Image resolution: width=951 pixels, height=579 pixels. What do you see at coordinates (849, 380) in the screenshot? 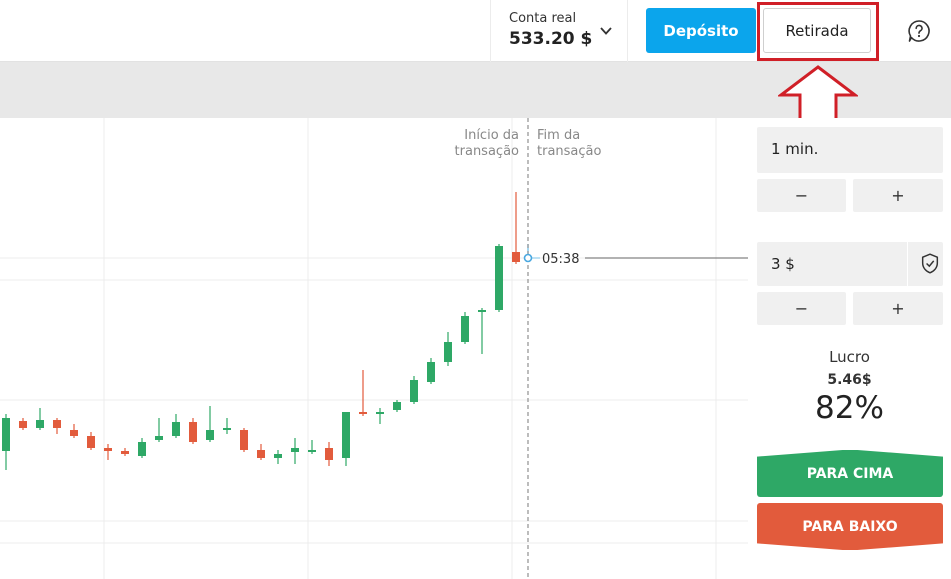
I see `profit-amount: 5.46$` at bounding box center [849, 380].